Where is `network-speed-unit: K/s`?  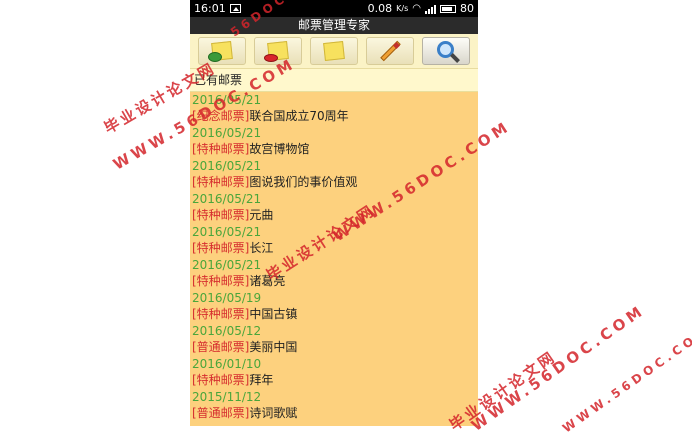 network-speed-unit: K/s is located at coordinates (402, 8).